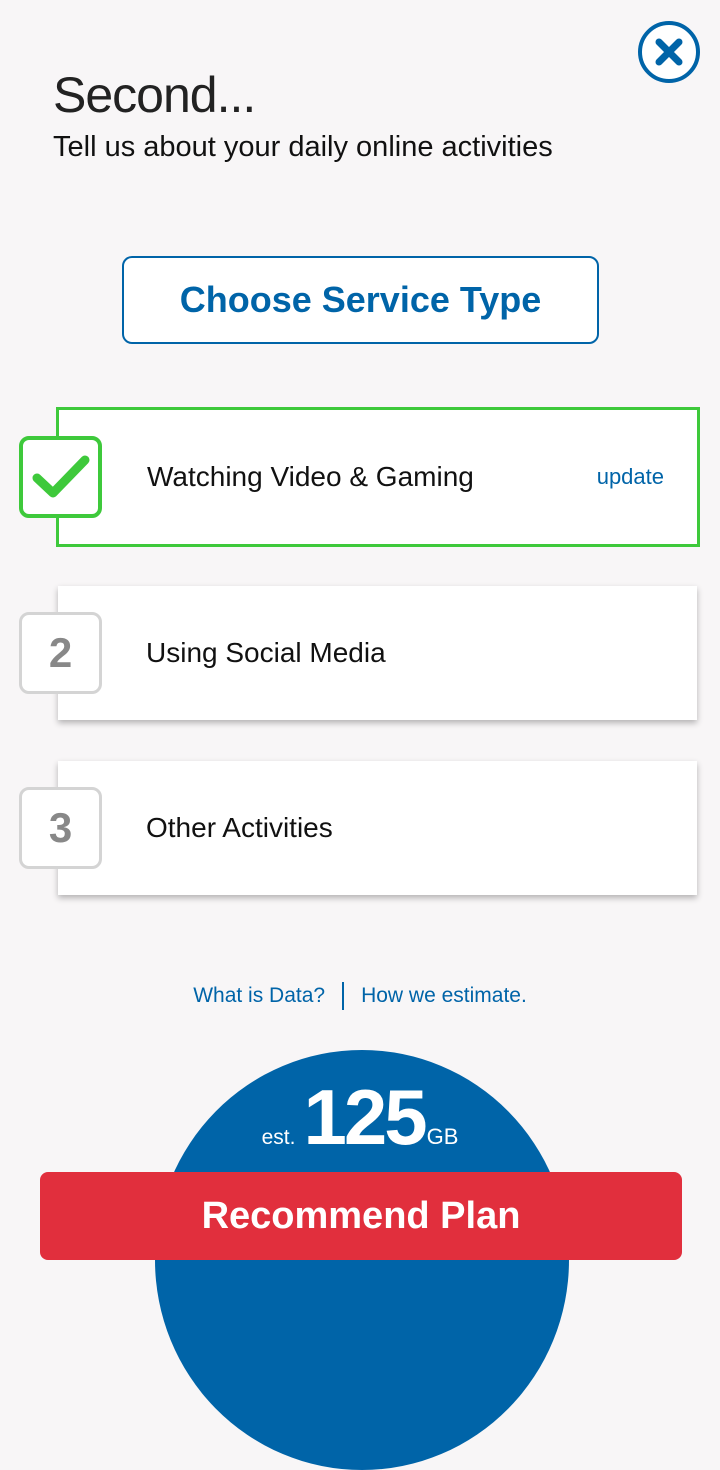 Image resolution: width=720 pixels, height=1470 pixels. I want to click on activity-card-social-media: Using Social Media, so click(377, 653).